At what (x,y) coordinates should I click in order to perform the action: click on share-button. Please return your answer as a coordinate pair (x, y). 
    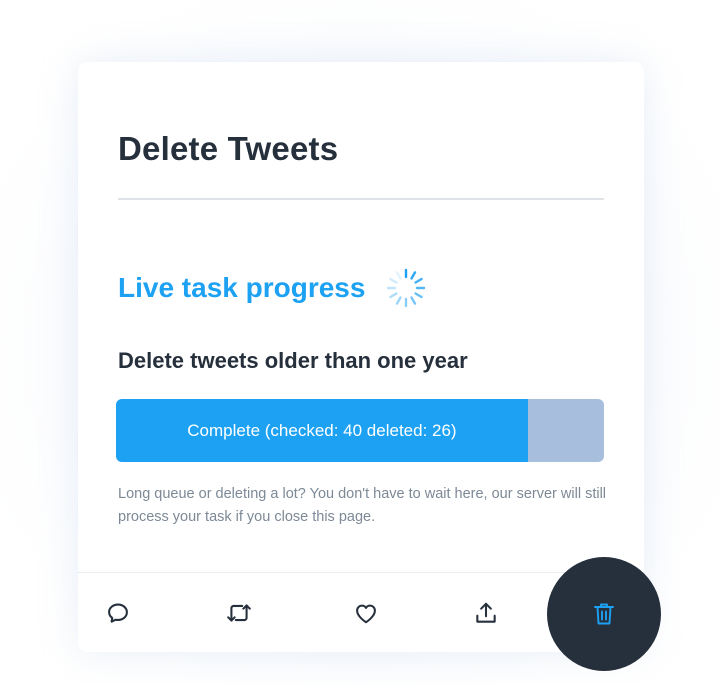
    Looking at the image, I should click on (486, 613).